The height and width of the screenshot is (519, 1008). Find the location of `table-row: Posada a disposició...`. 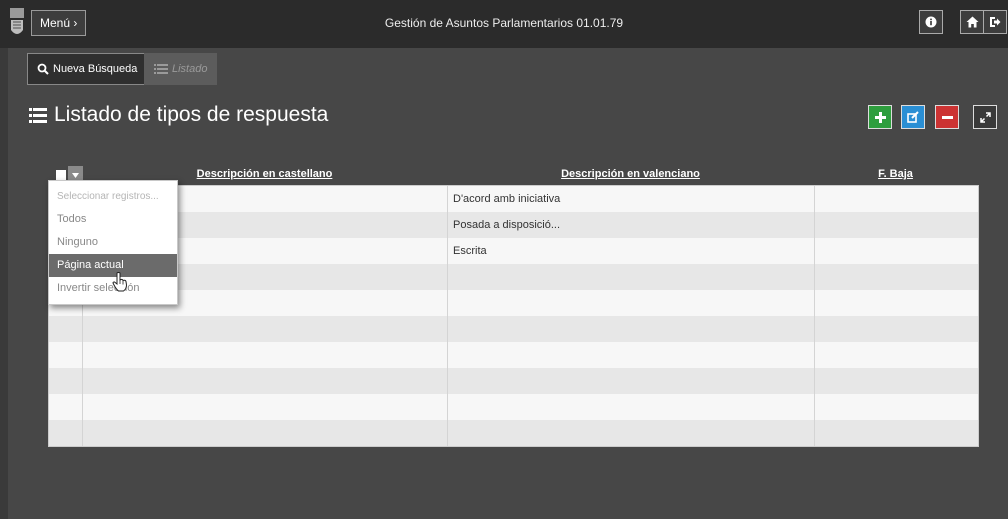

table-row: Posada a disposició... is located at coordinates (513, 225).